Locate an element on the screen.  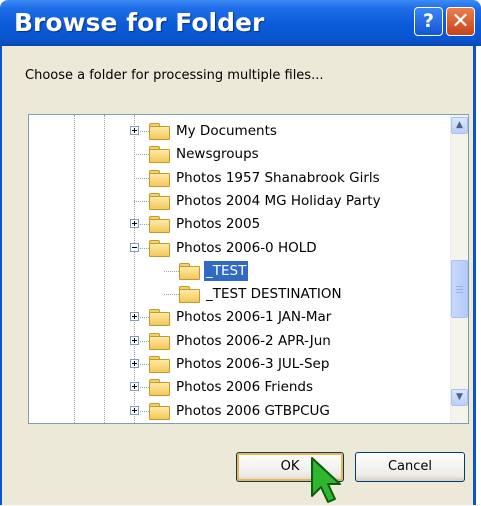
vertical-scrollbar: ▲ ▼ is located at coordinates (459, 269).